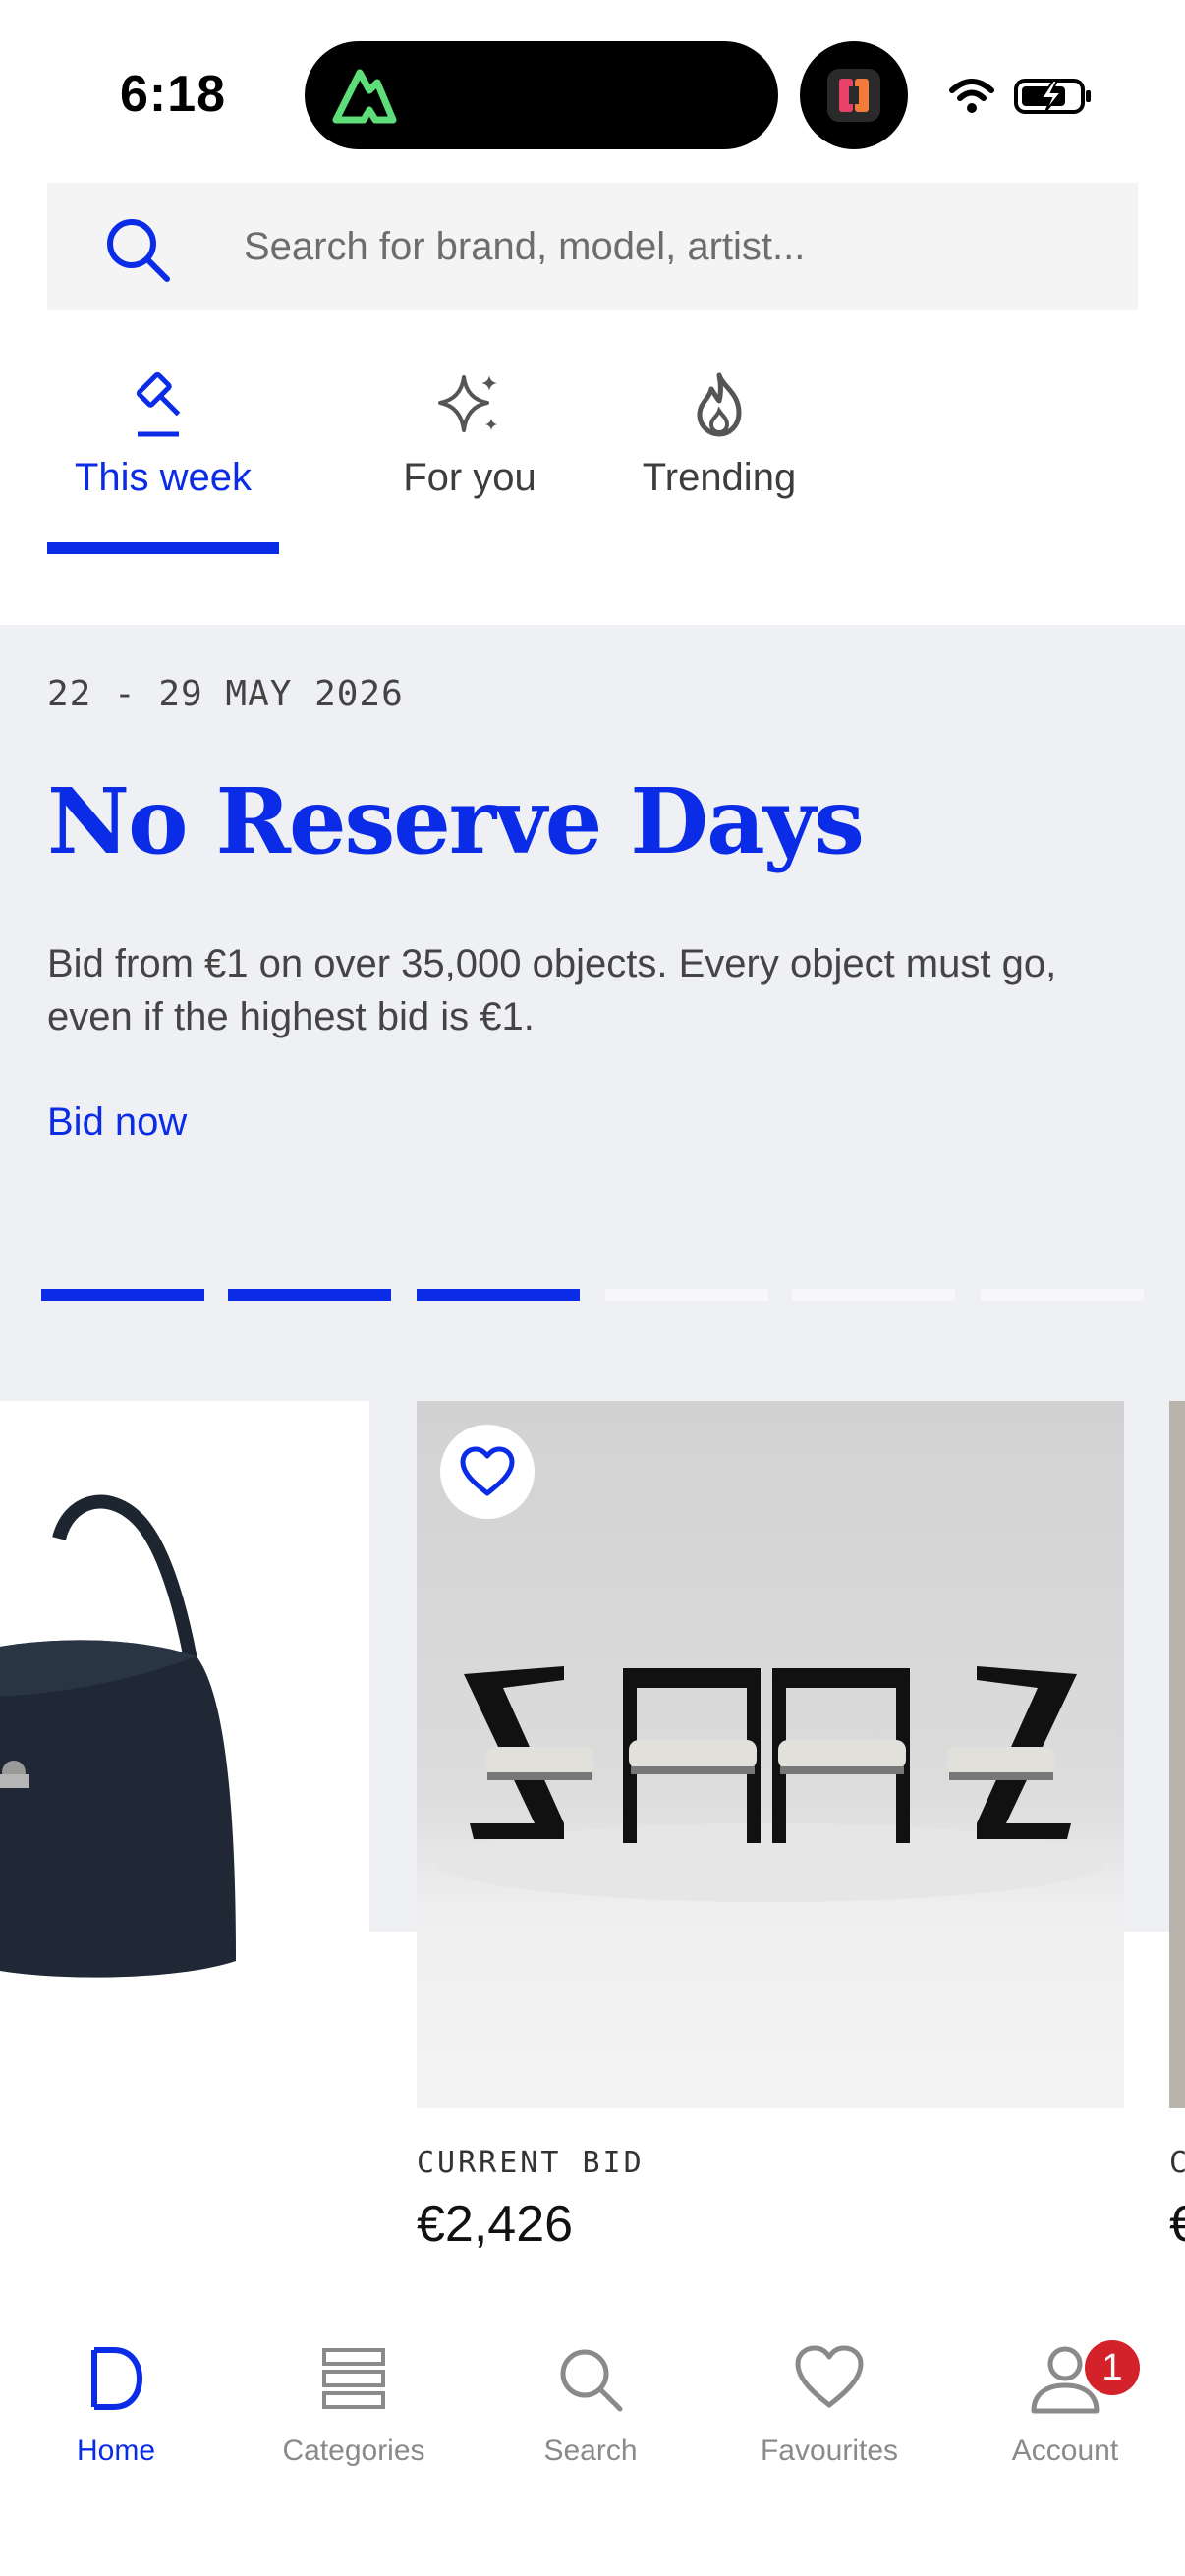  Describe the element at coordinates (226, 694) in the screenshot. I see `banner-date: 22 - 29 MAY 2026` at that location.